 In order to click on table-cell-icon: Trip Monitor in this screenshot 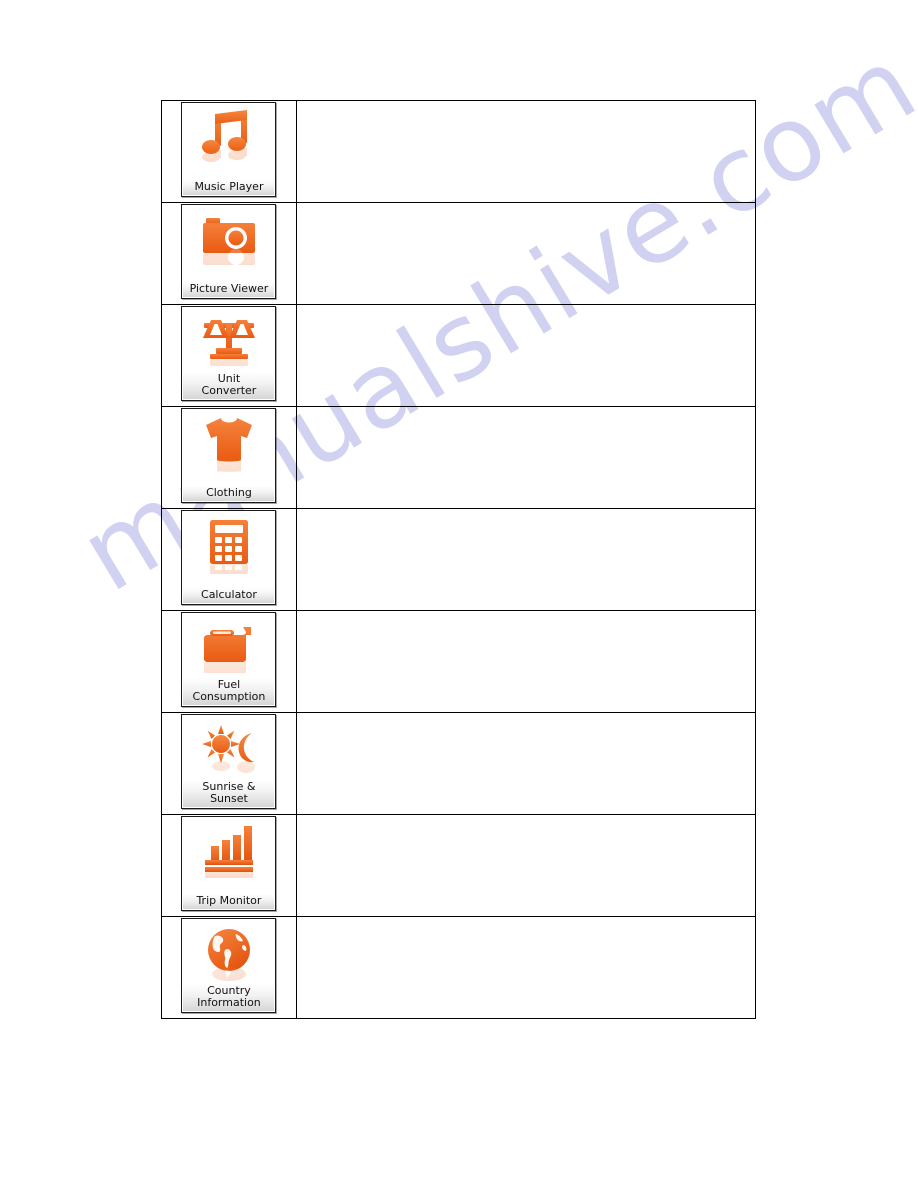, I will do `click(229, 865)`.